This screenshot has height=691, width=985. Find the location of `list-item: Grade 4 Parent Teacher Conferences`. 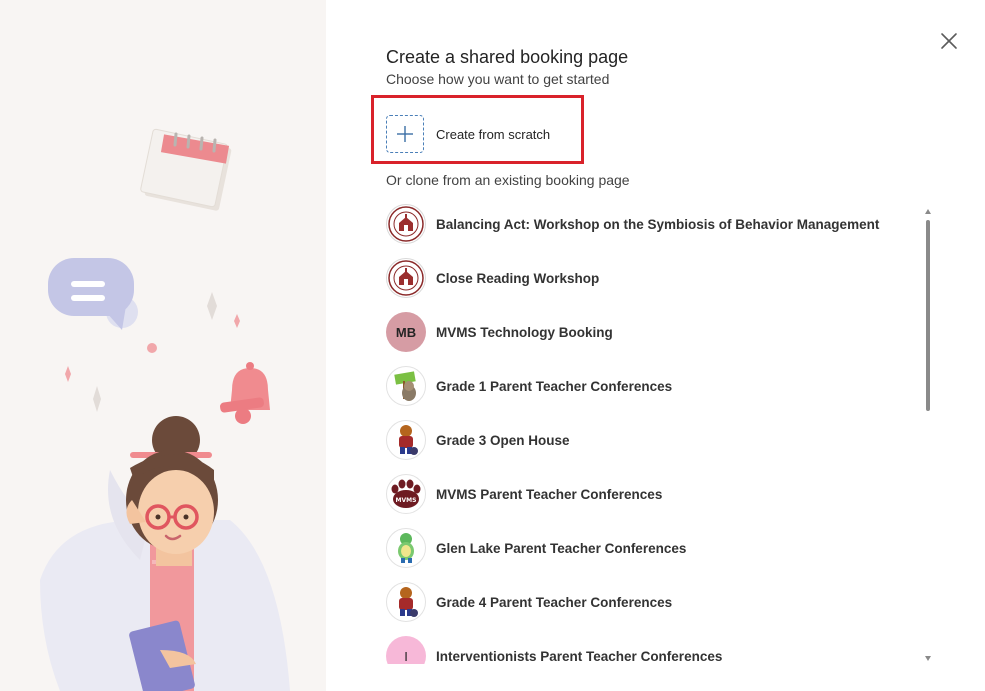

list-item: Grade 4 Parent Teacher Conferences is located at coordinates (645, 602).